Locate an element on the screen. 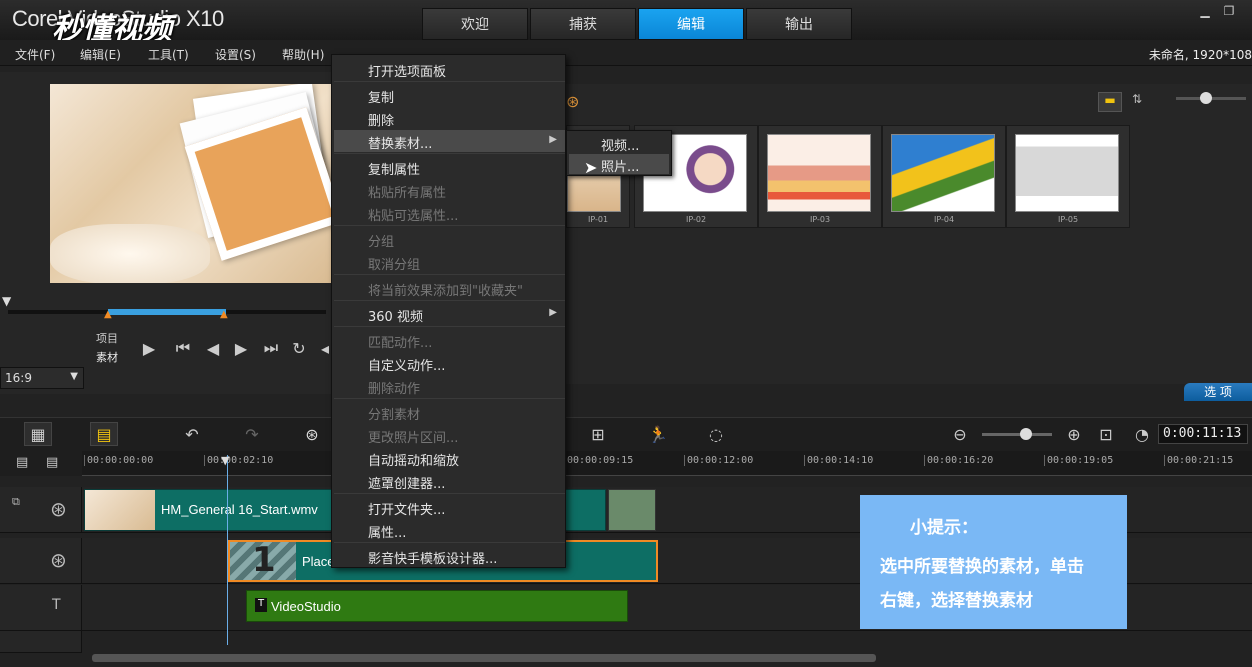  thumbnail-label: IP-04 is located at coordinates (944, 219).